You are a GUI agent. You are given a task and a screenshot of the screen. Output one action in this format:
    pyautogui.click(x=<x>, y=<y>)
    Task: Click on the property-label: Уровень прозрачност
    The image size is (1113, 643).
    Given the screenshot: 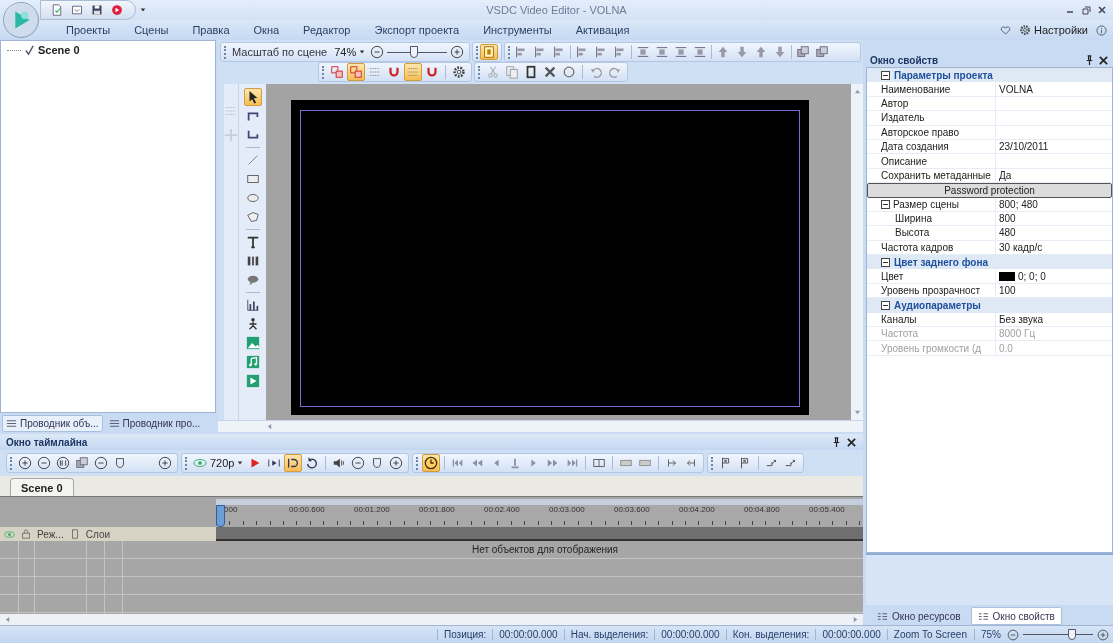 What is the action you would take?
    pyautogui.click(x=931, y=291)
    